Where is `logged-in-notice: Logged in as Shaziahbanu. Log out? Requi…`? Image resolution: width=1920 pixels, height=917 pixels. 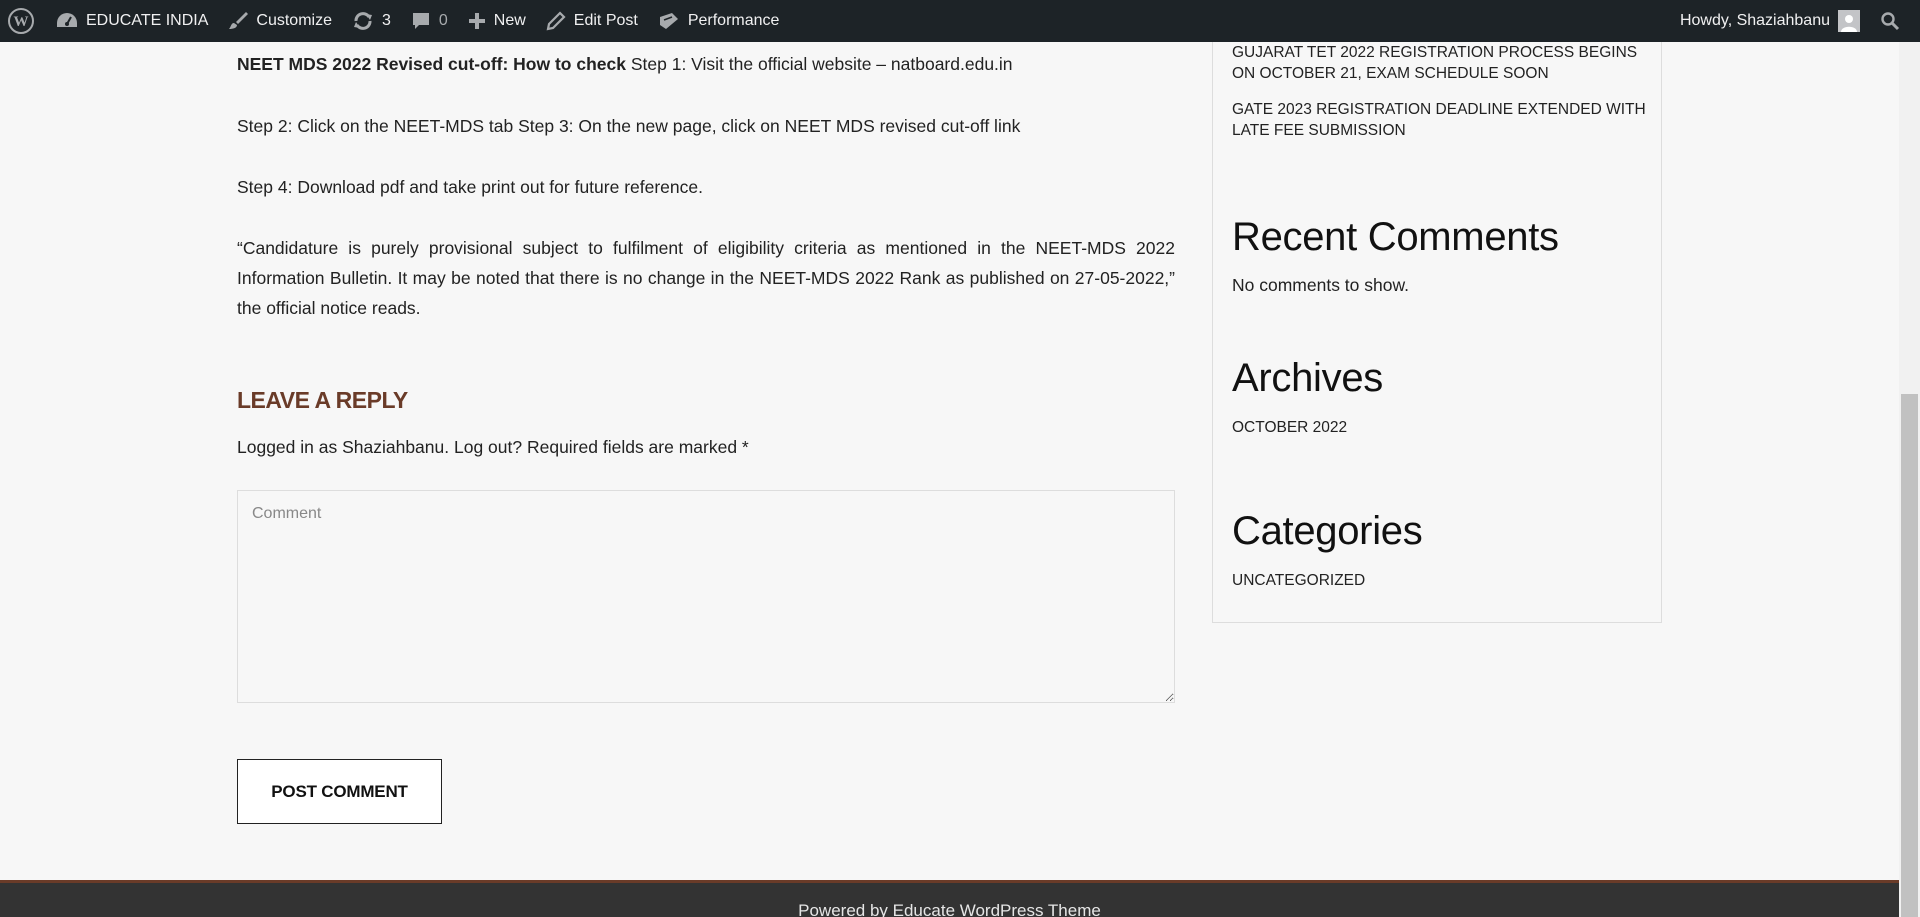
logged-in-notice: Logged in as Shaziahbanu. Log out? Requi… is located at coordinates (493, 447).